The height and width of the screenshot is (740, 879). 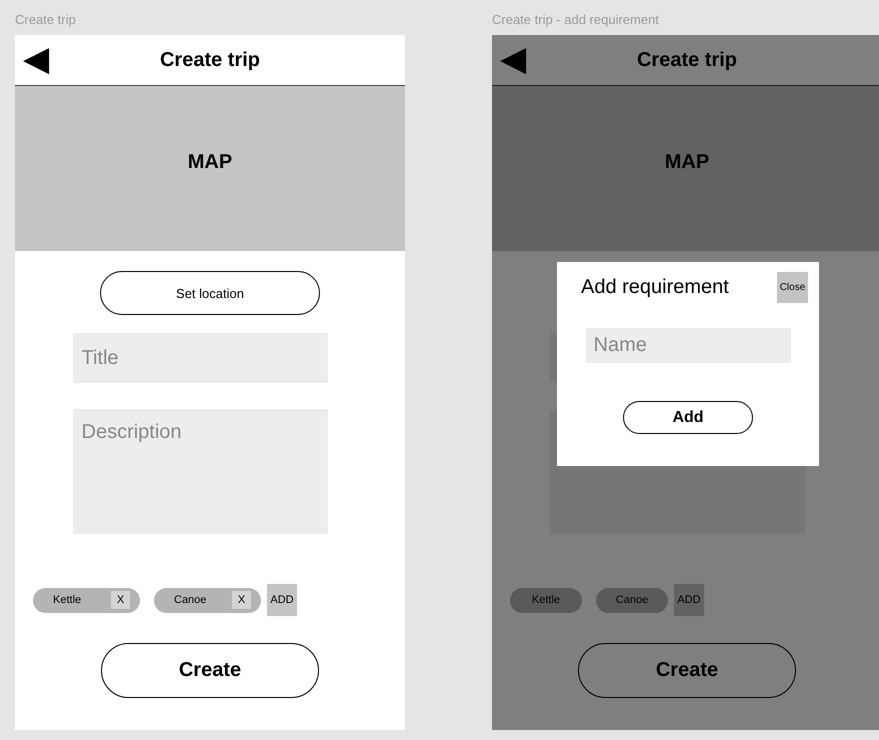 What do you see at coordinates (688, 345) in the screenshot?
I see `name-field: Name` at bounding box center [688, 345].